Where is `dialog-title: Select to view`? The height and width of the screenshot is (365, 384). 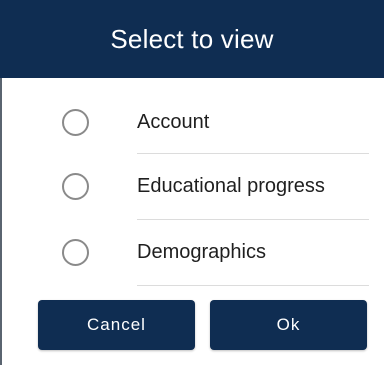
dialog-title: Select to view is located at coordinates (192, 38).